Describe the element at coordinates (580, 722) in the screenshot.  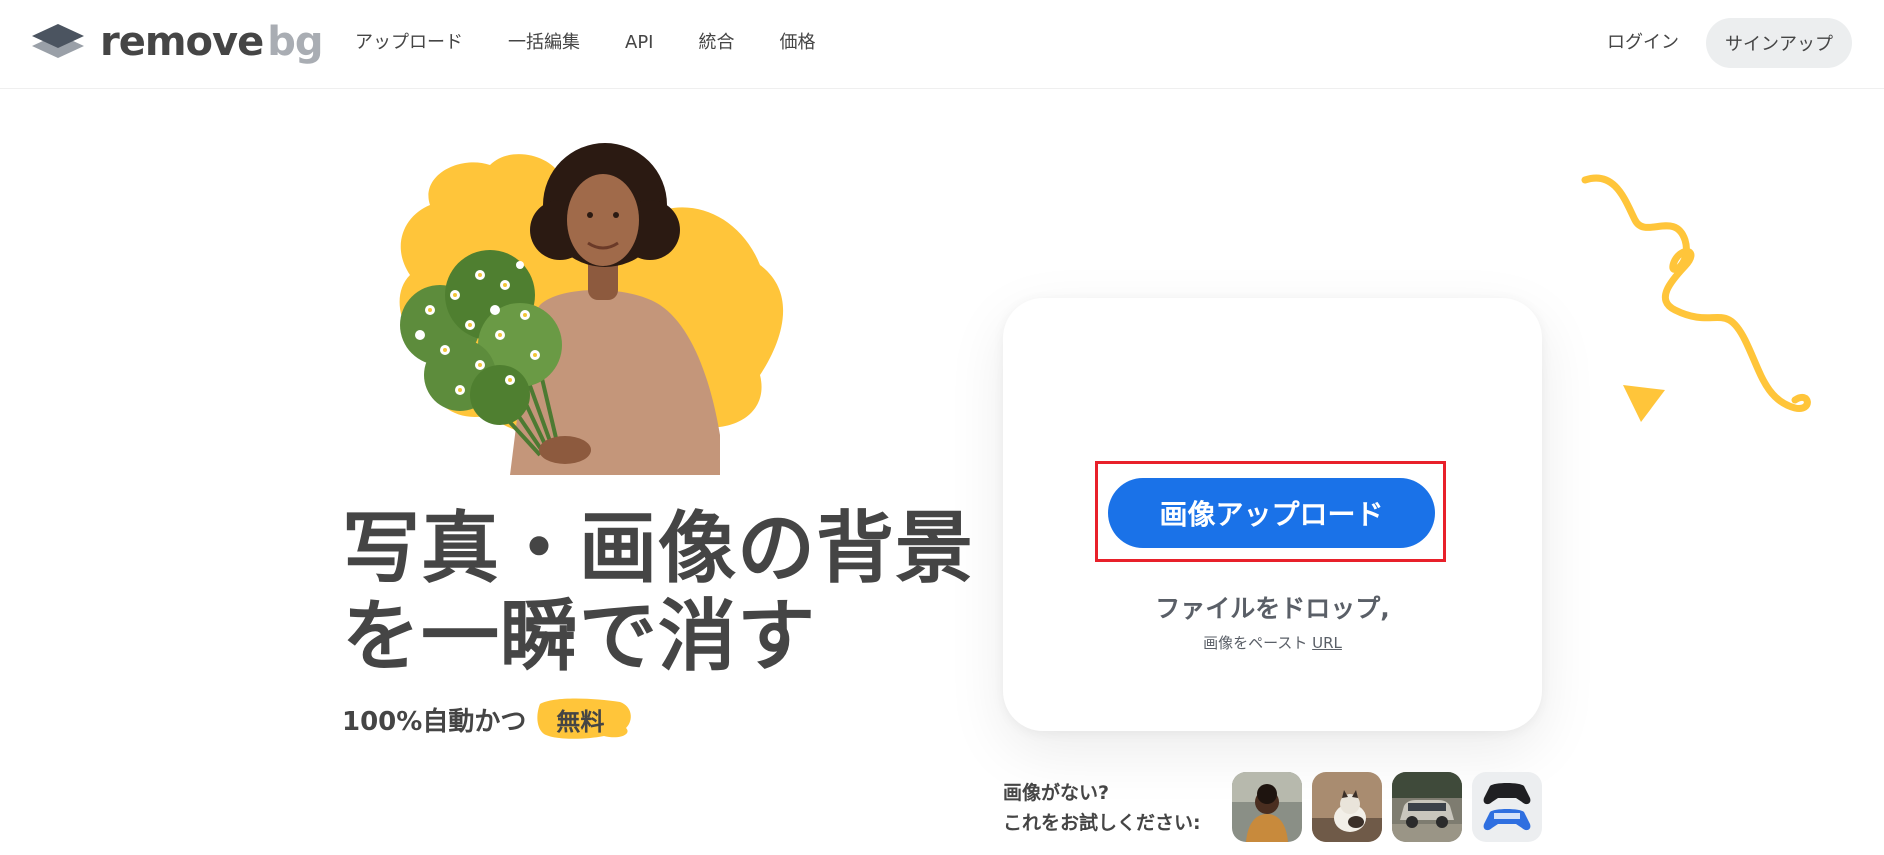
I see `free-badge-label: 無料` at that location.